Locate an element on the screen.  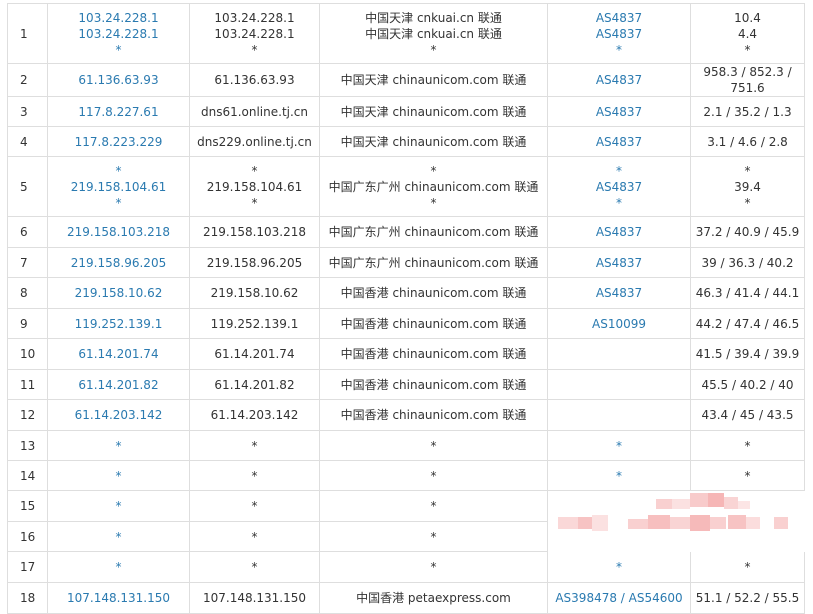
asn-link: AS10099 is located at coordinates (619, 324).